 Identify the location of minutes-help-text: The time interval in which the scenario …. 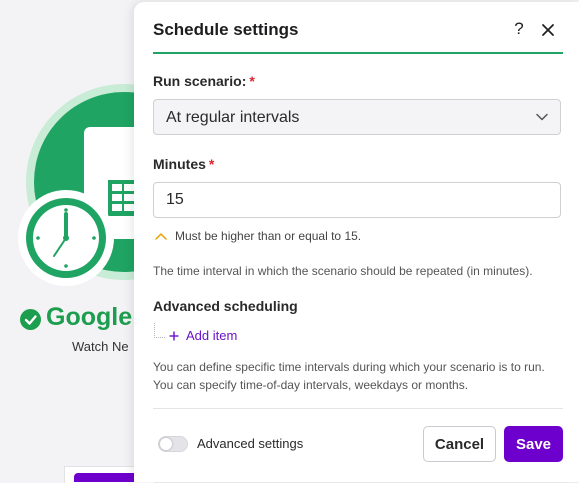
(343, 271).